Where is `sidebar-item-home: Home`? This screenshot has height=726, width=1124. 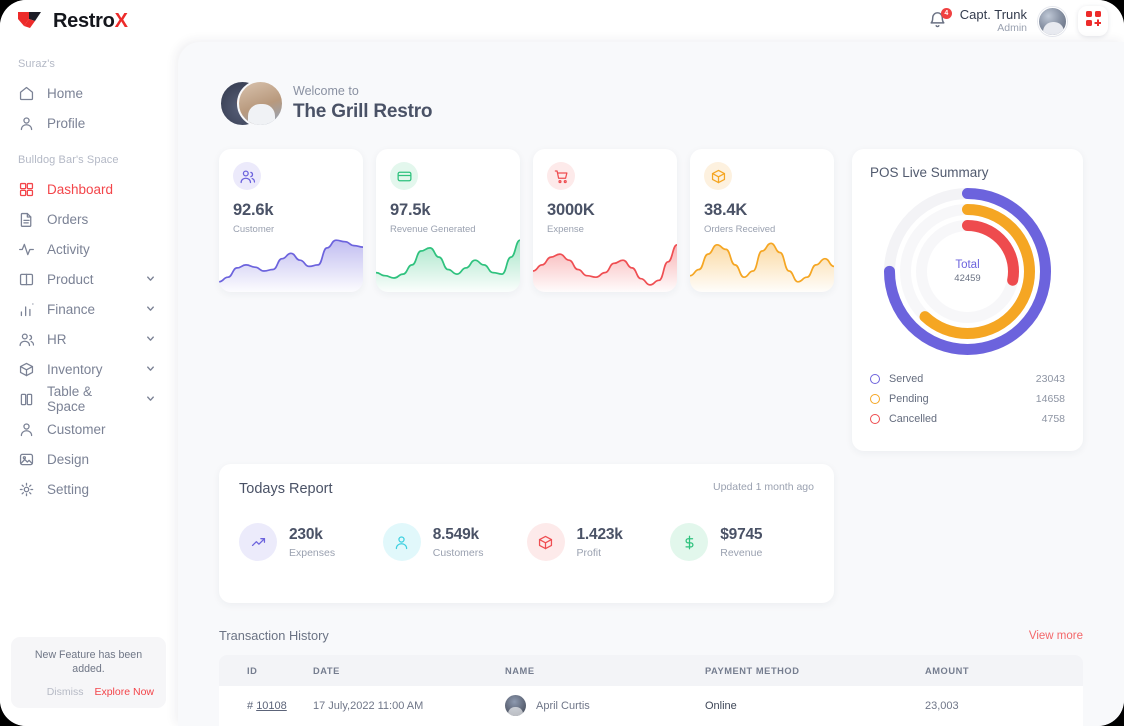
sidebar-item-home: Home is located at coordinates (89, 93).